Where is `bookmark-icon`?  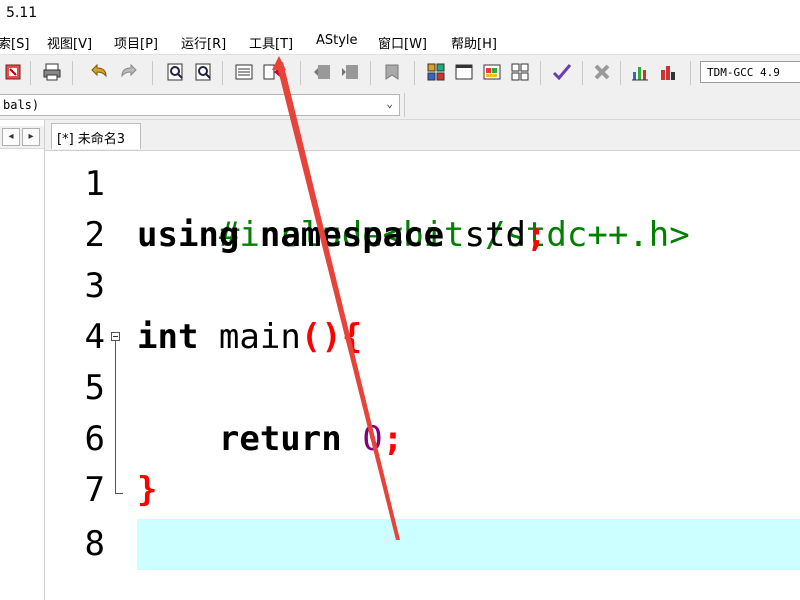 bookmark-icon is located at coordinates (392, 72).